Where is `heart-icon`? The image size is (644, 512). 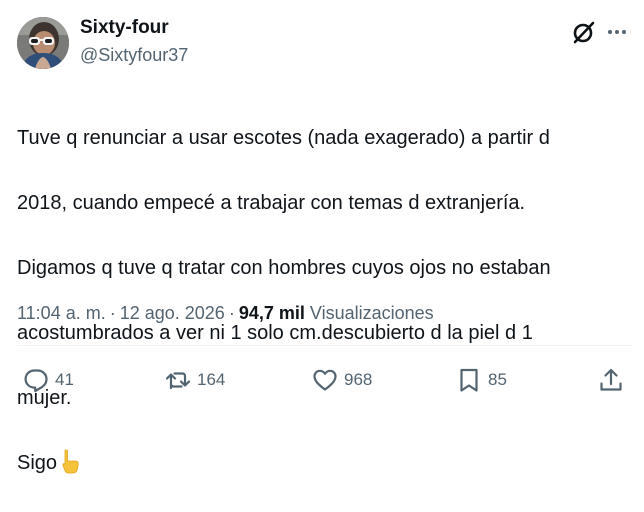
heart-icon is located at coordinates (325, 380).